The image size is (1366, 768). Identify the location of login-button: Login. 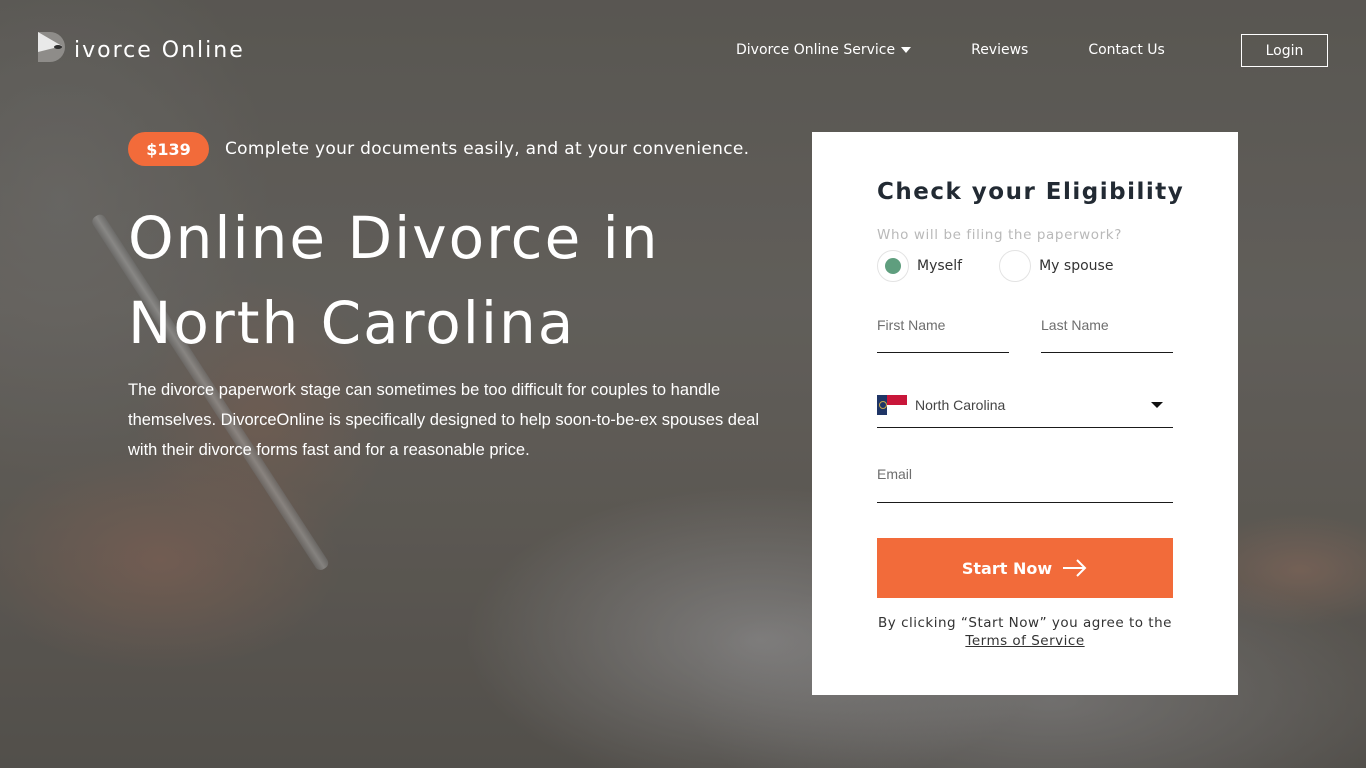
(1284, 50).